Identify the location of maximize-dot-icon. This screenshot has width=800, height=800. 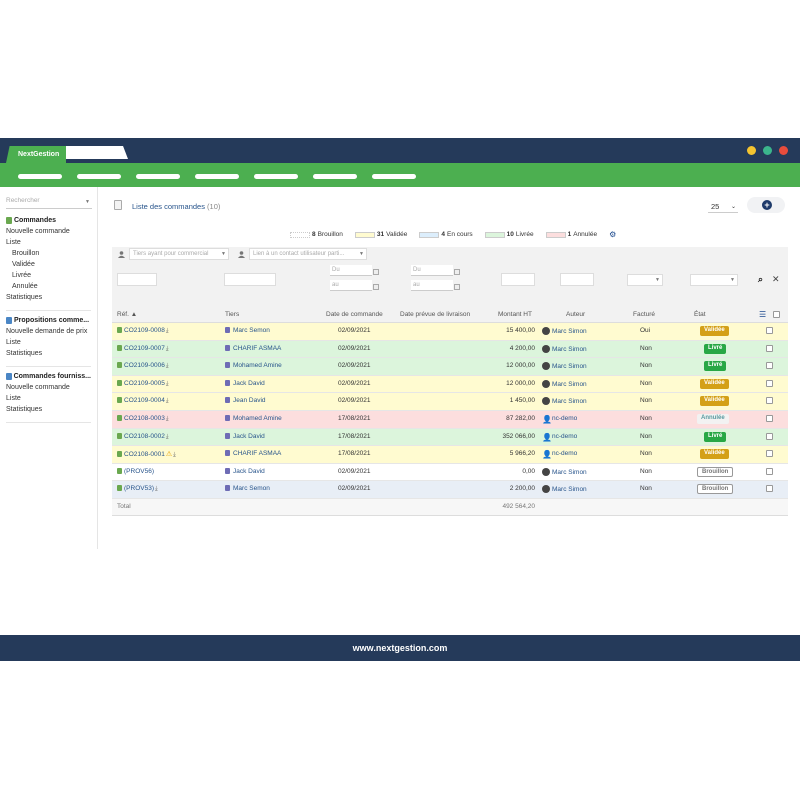
(767, 150).